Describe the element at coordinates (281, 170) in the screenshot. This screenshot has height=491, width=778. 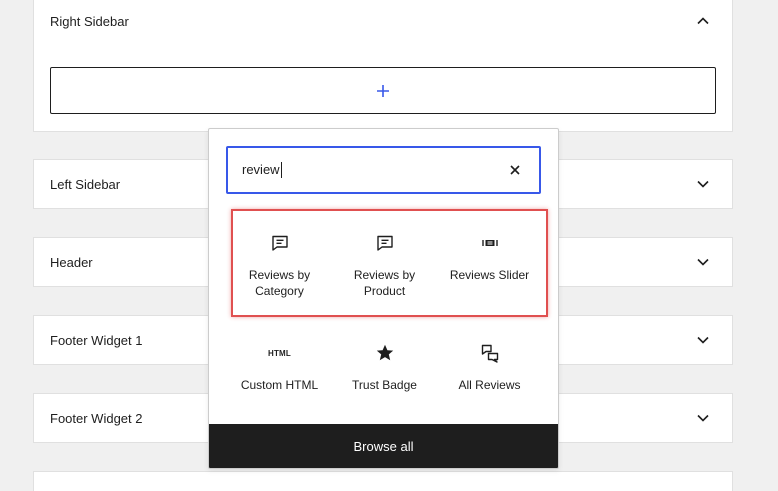
I see `text-cursor` at that location.